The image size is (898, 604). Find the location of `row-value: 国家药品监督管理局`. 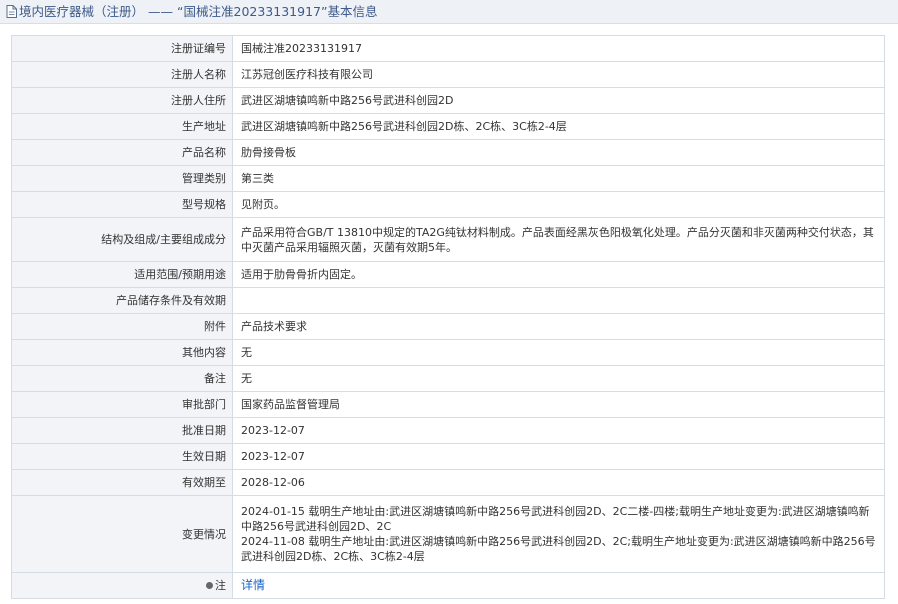

row-value: 国家药品监督管理局 is located at coordinates (558, 404).